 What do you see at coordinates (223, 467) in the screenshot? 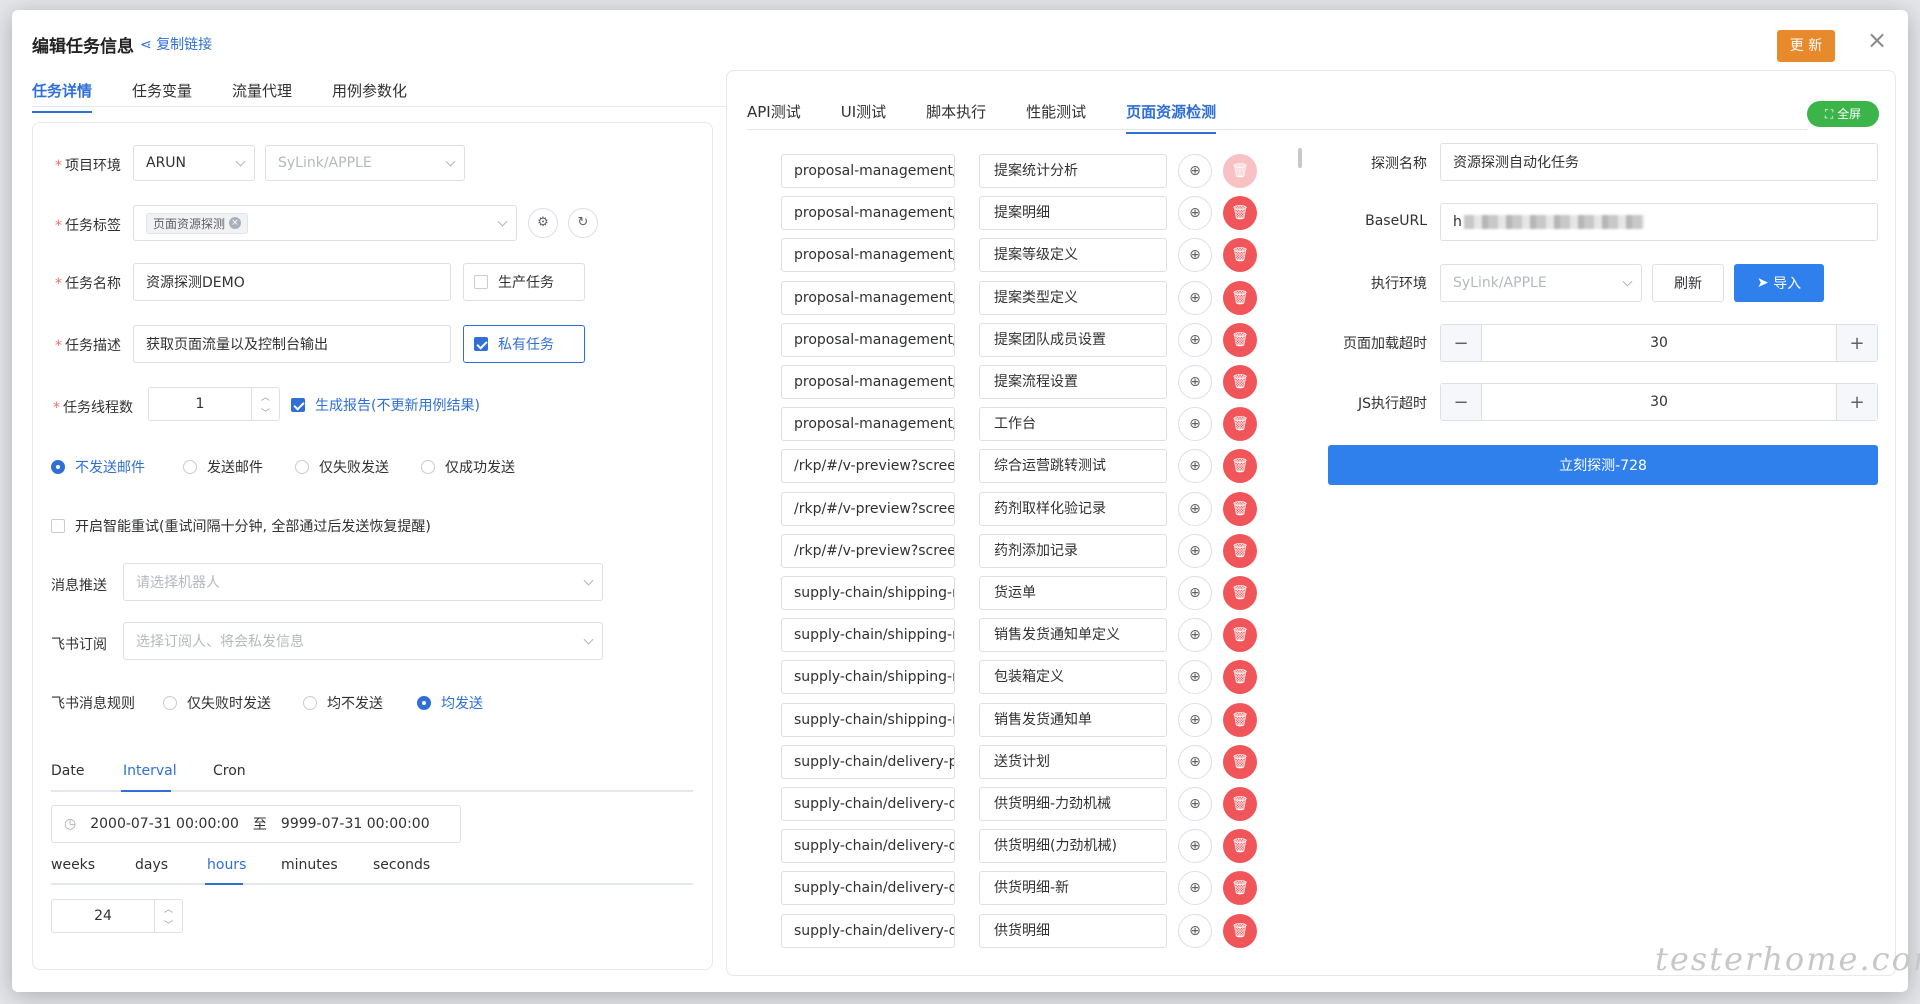
I see `mail-option-send: 发送邮件` at bounding box center [223, 467].